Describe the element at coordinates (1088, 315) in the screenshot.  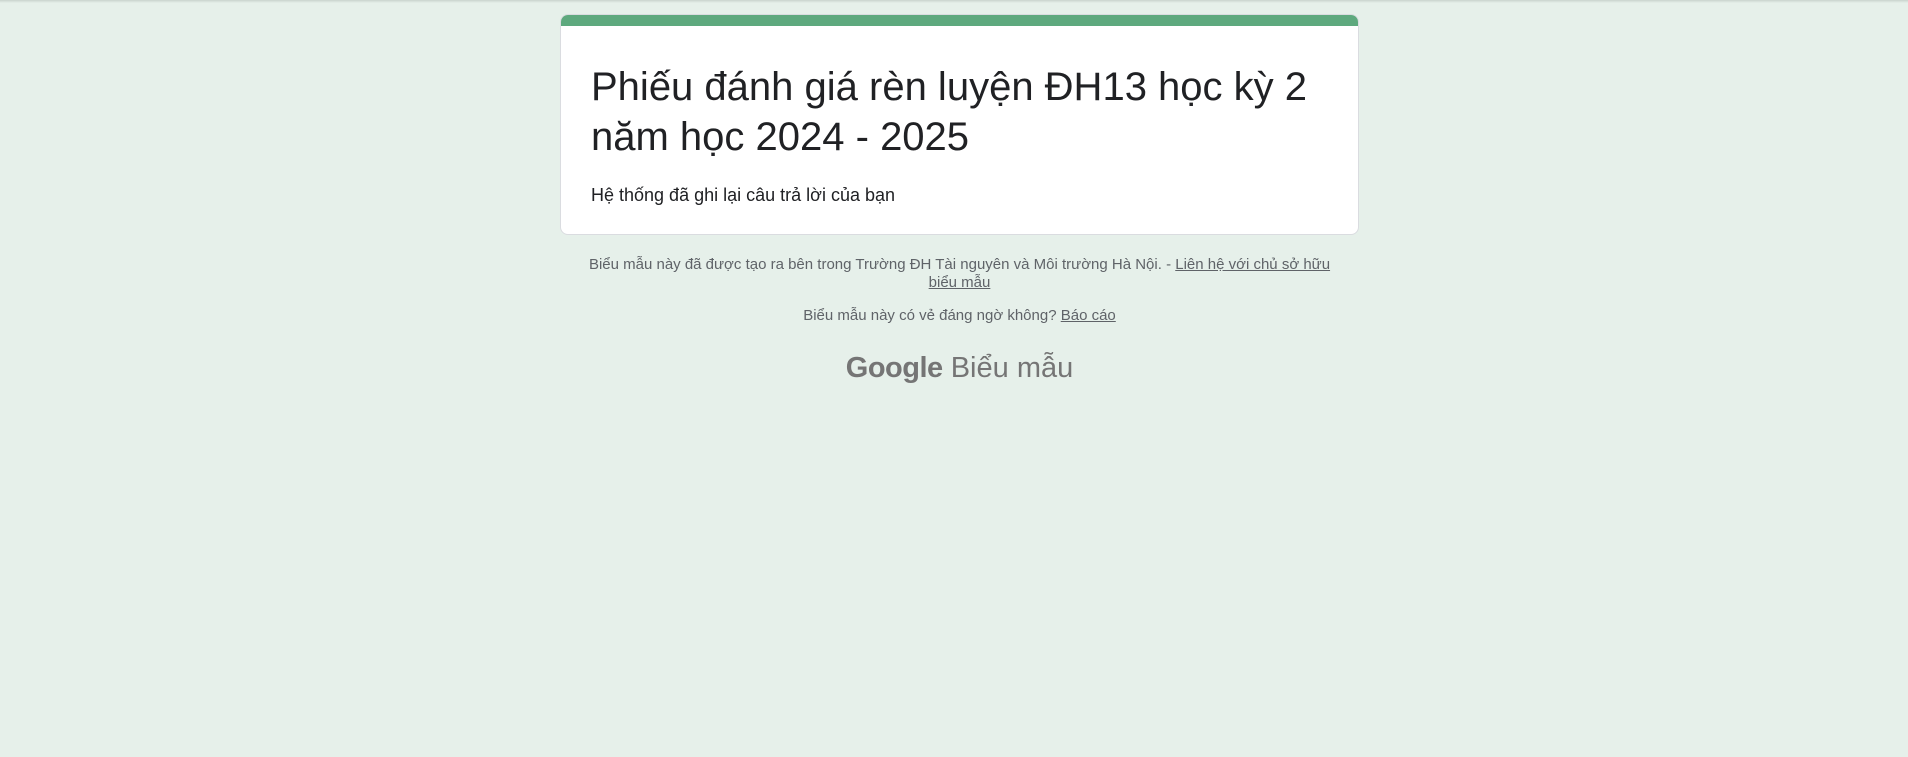
I see `report-link: Báo cáo` at that location.